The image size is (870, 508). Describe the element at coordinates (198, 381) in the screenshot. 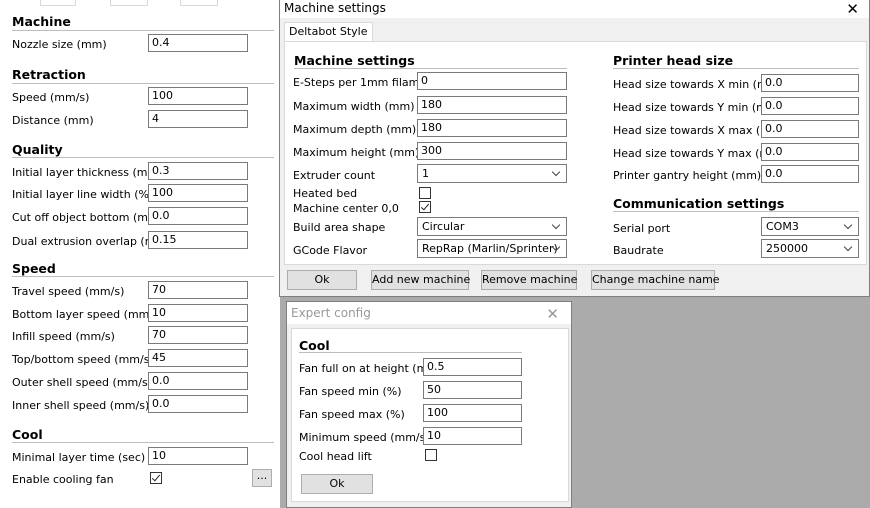

I see `outer-shell-speed-input: 0.0` at that location.